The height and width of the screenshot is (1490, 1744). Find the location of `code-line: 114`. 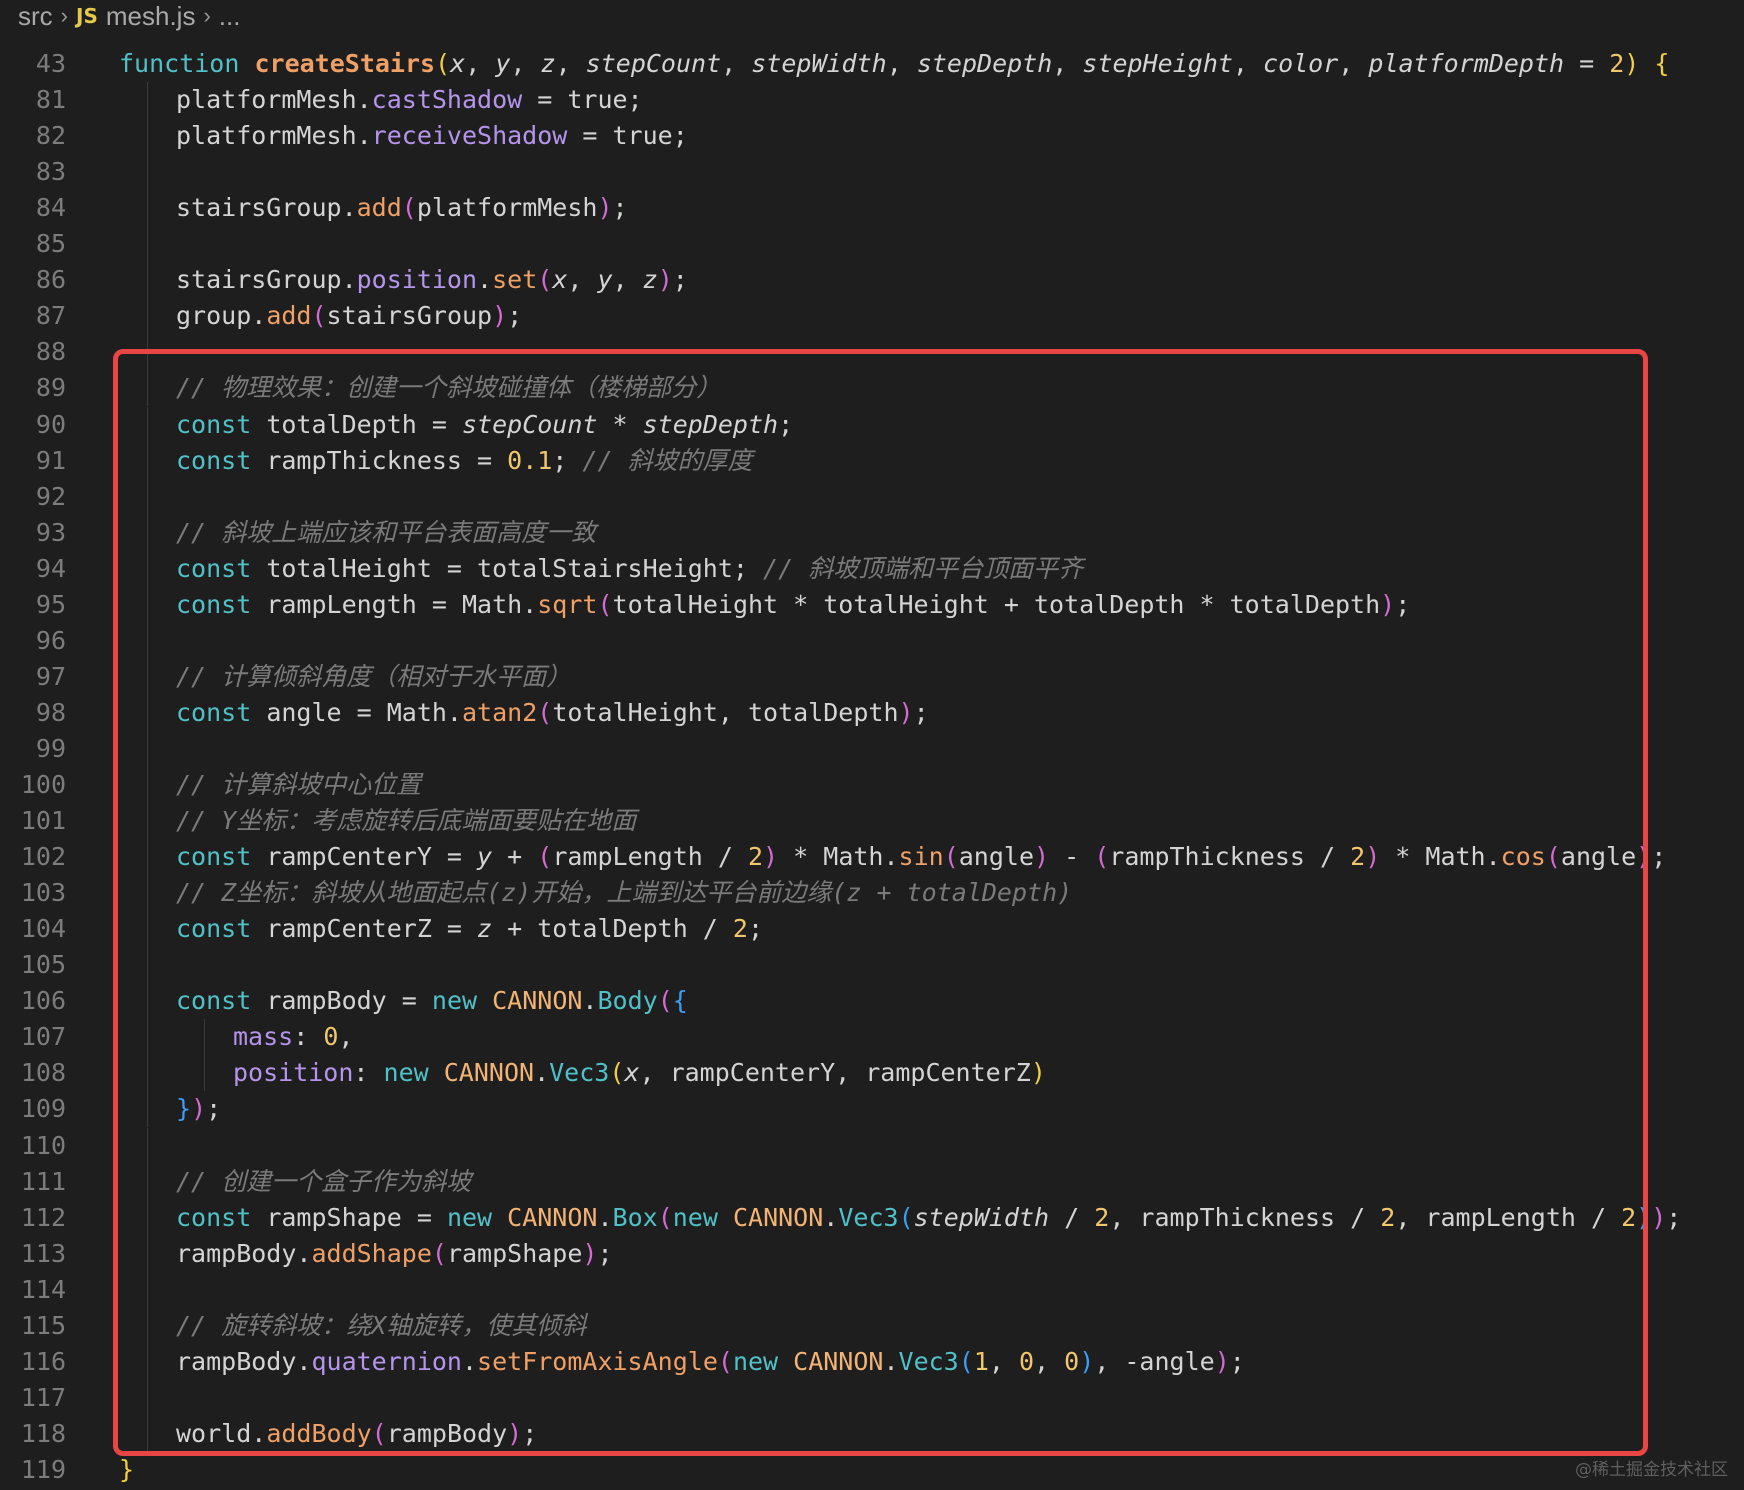

code-line: 114 is located at coordinates (872, 1289).